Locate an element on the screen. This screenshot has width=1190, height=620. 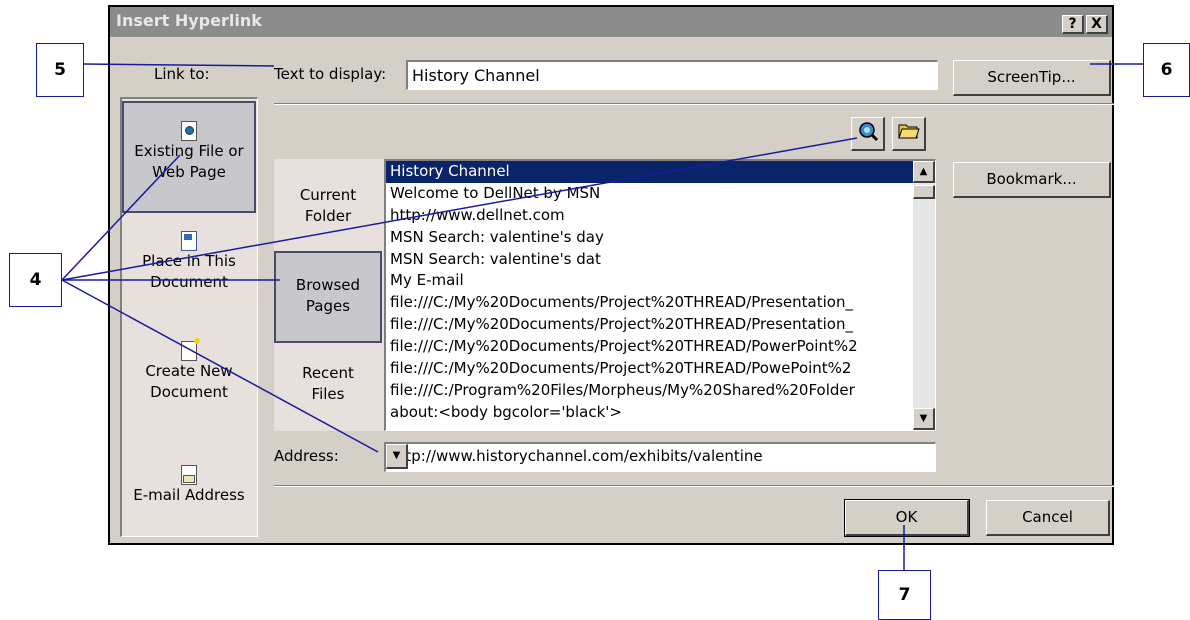
callout-5: 5 is located at coordinates (60, 70).